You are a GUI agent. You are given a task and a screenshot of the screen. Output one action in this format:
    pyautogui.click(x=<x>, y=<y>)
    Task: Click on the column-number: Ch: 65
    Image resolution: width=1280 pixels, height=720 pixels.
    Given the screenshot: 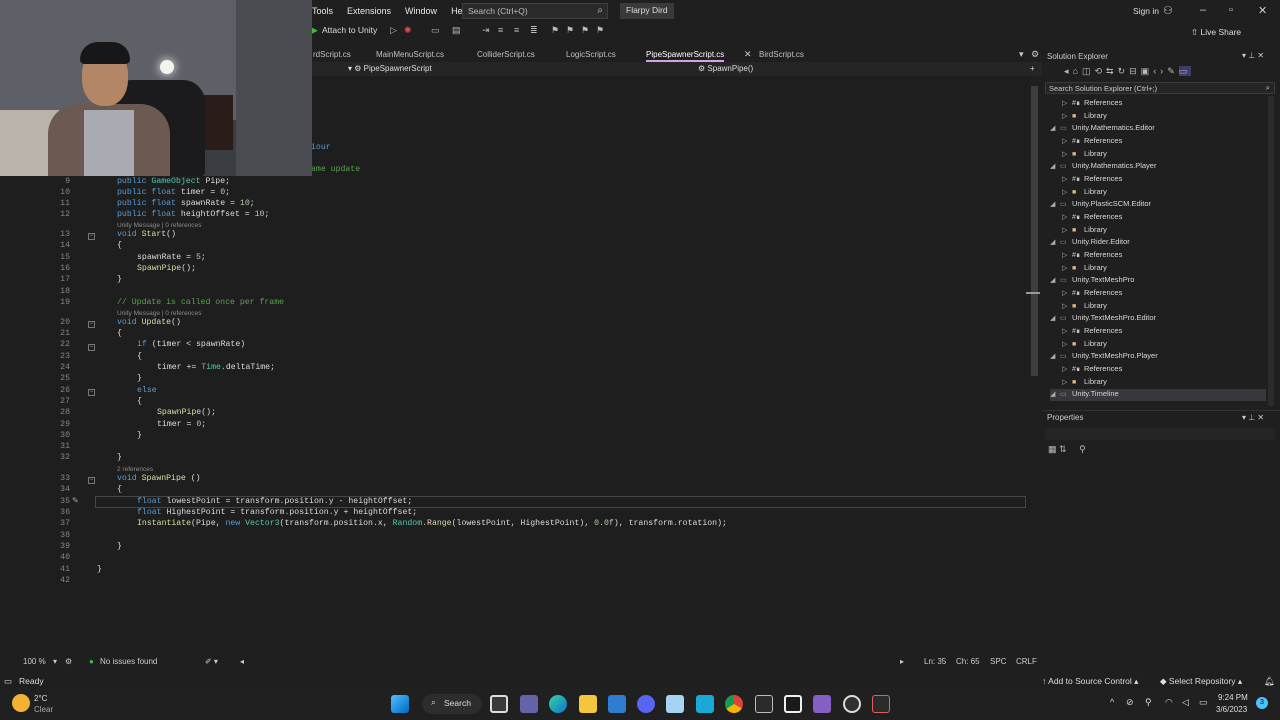 What is the action you would take?
    pyautogui.click(x=968, y=661)
    